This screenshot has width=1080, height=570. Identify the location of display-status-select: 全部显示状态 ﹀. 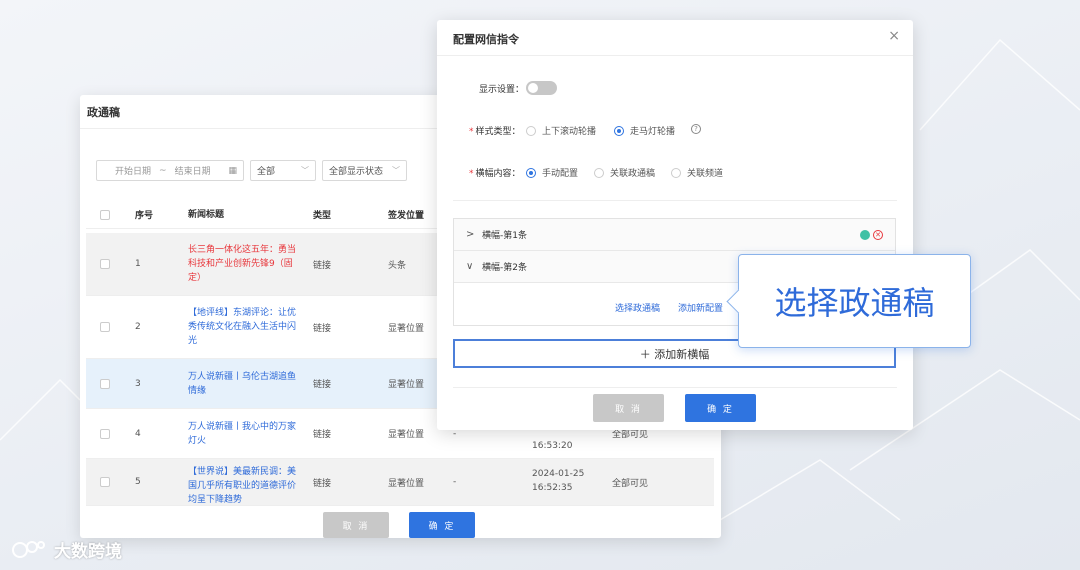
(364, 170).